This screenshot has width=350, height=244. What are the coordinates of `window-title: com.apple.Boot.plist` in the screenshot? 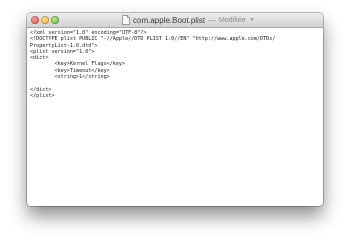 It's located at (169, 20).